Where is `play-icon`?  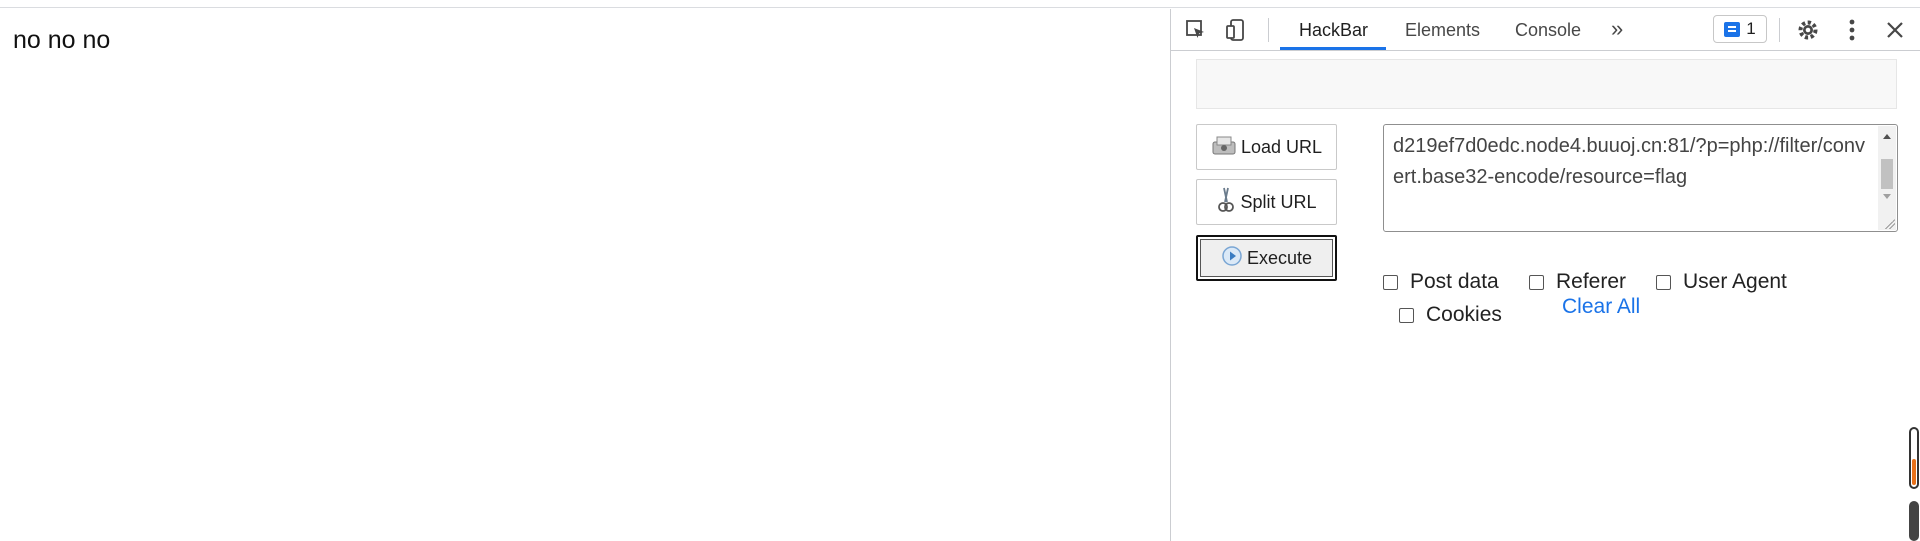
play-icon is located at coordinates (1232, 258).